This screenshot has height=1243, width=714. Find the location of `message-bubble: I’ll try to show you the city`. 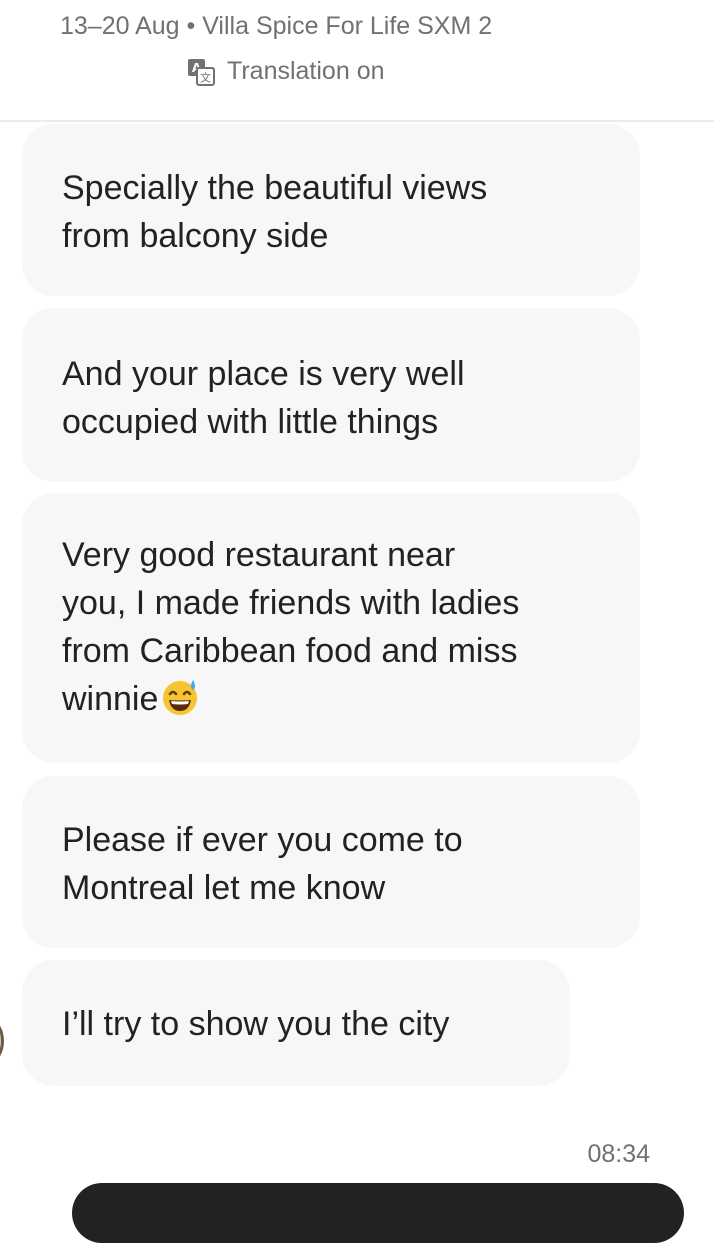

message-bubble: I’ll try to show you the city is located at coordinates (296, 1023).